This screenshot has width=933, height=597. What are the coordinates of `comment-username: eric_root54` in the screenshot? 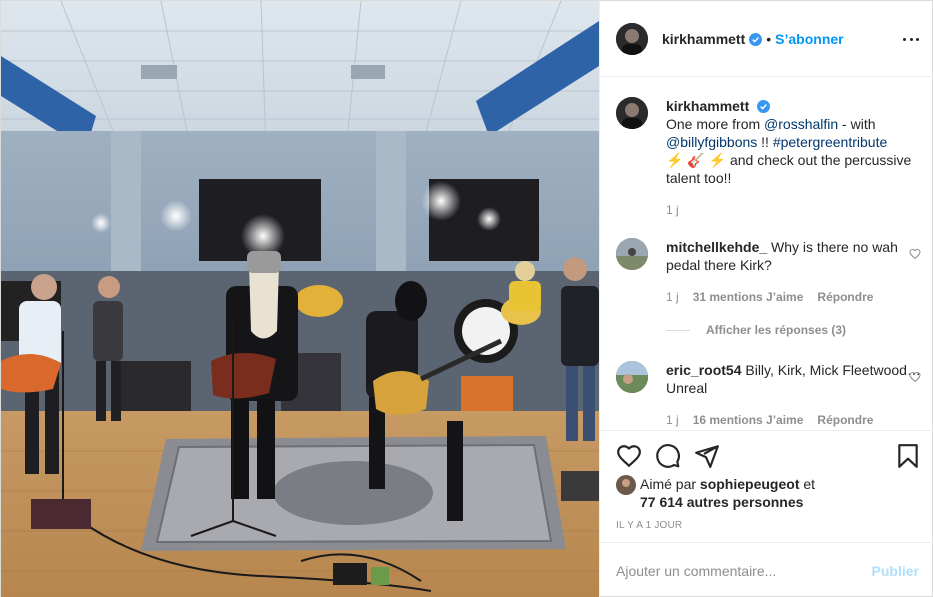 It's located at (703, 370).